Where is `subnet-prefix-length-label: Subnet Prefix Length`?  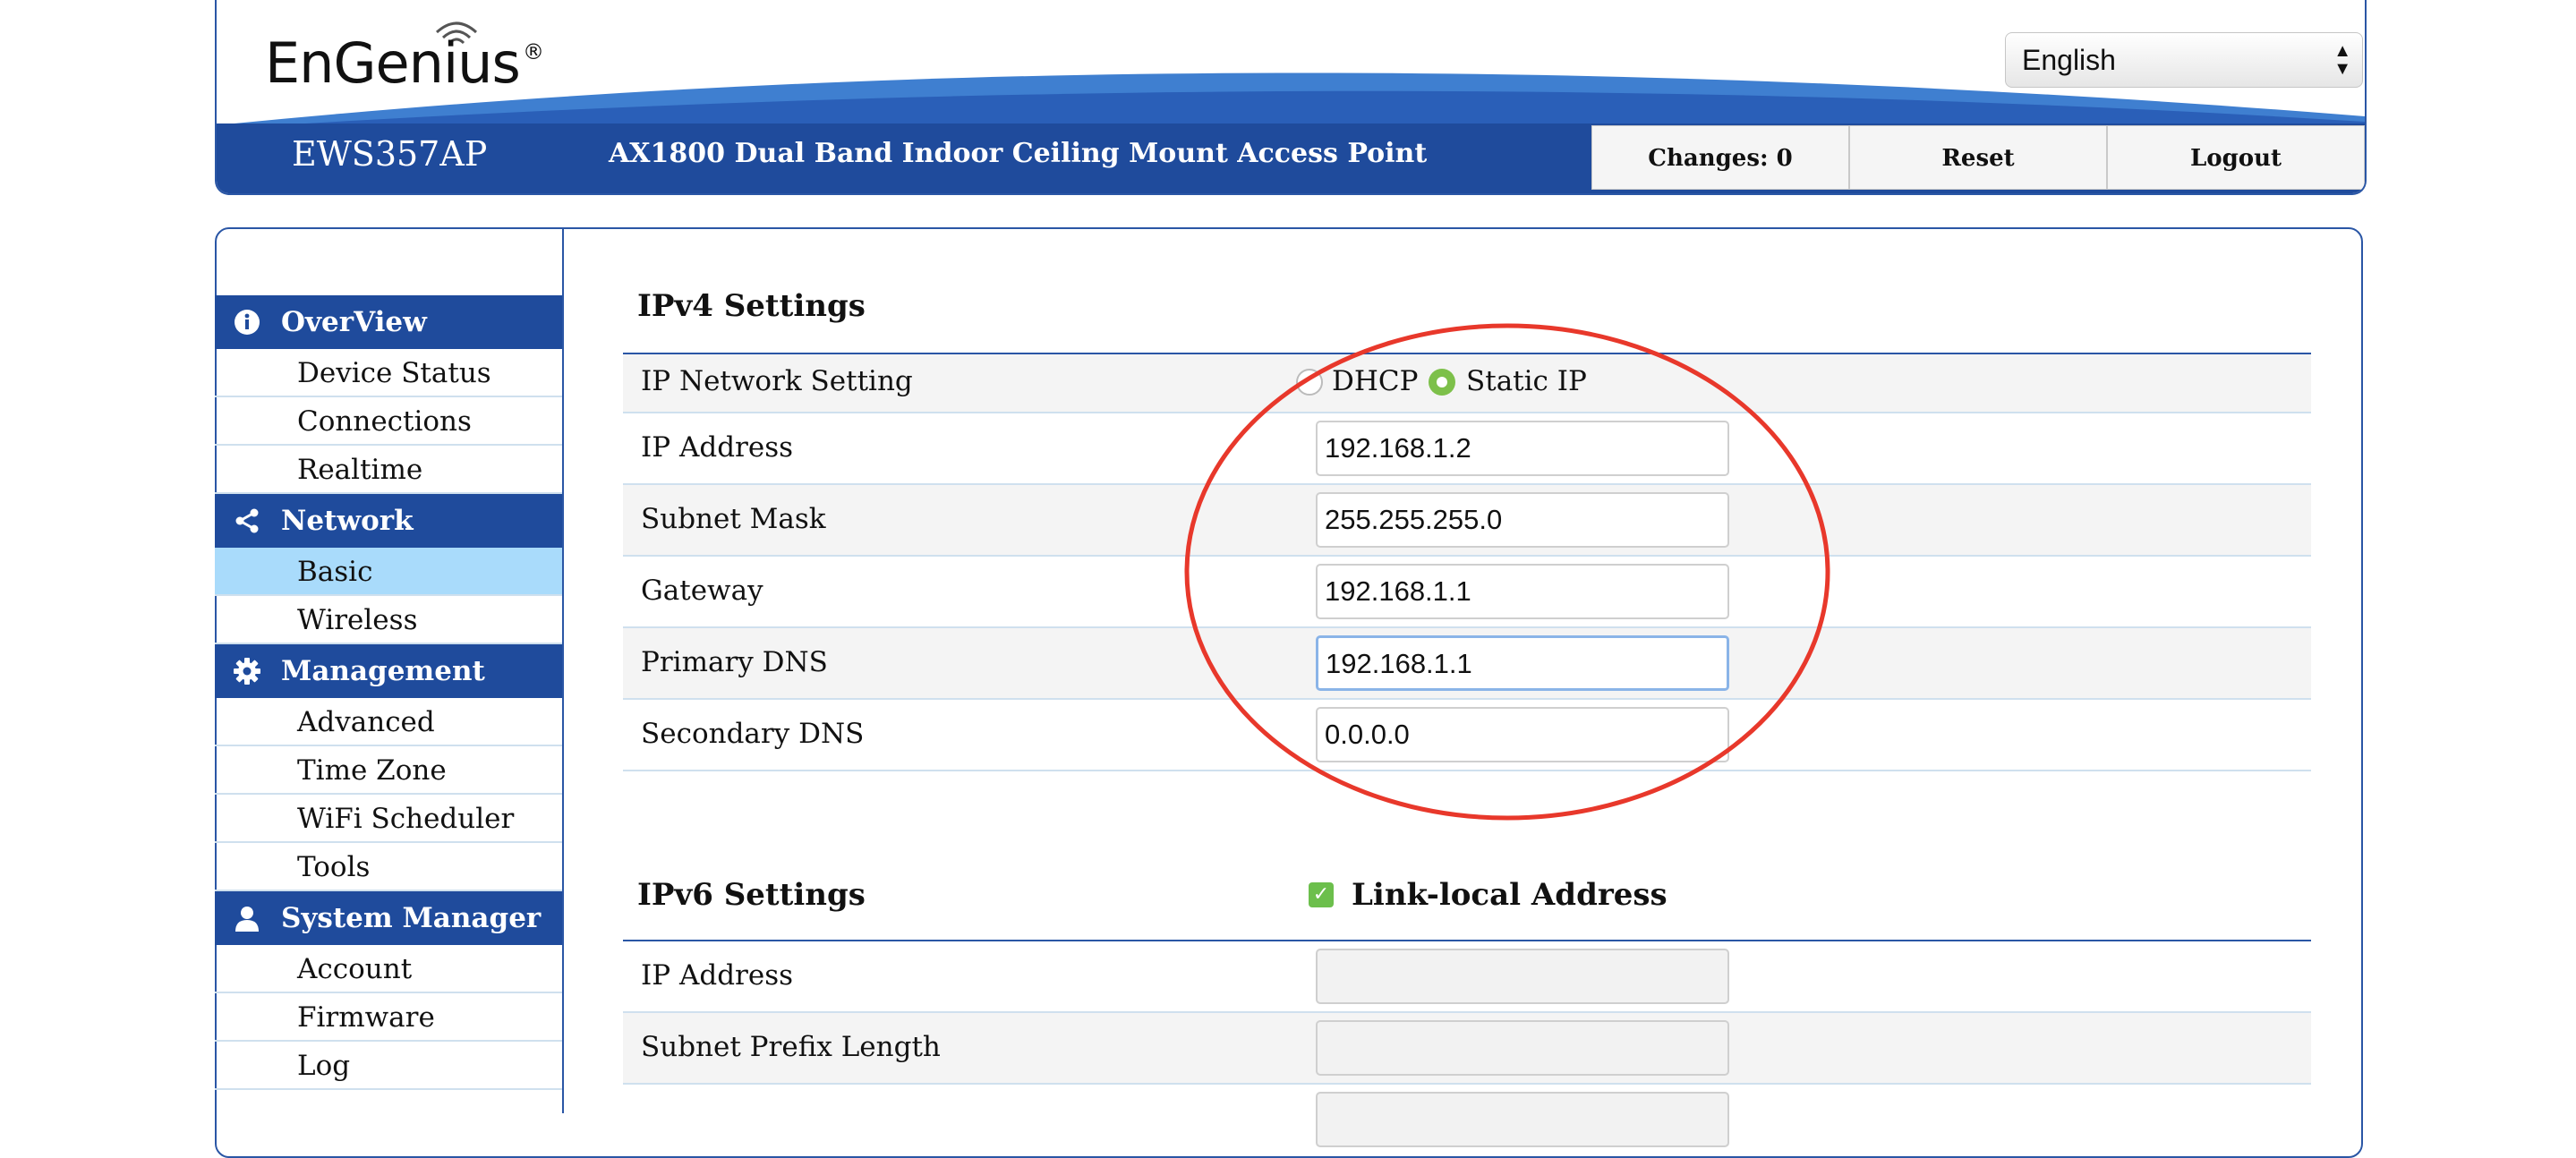 subnet-prefix-length-label: Subnet Prefix Length is located at coordinates (791, 1047).